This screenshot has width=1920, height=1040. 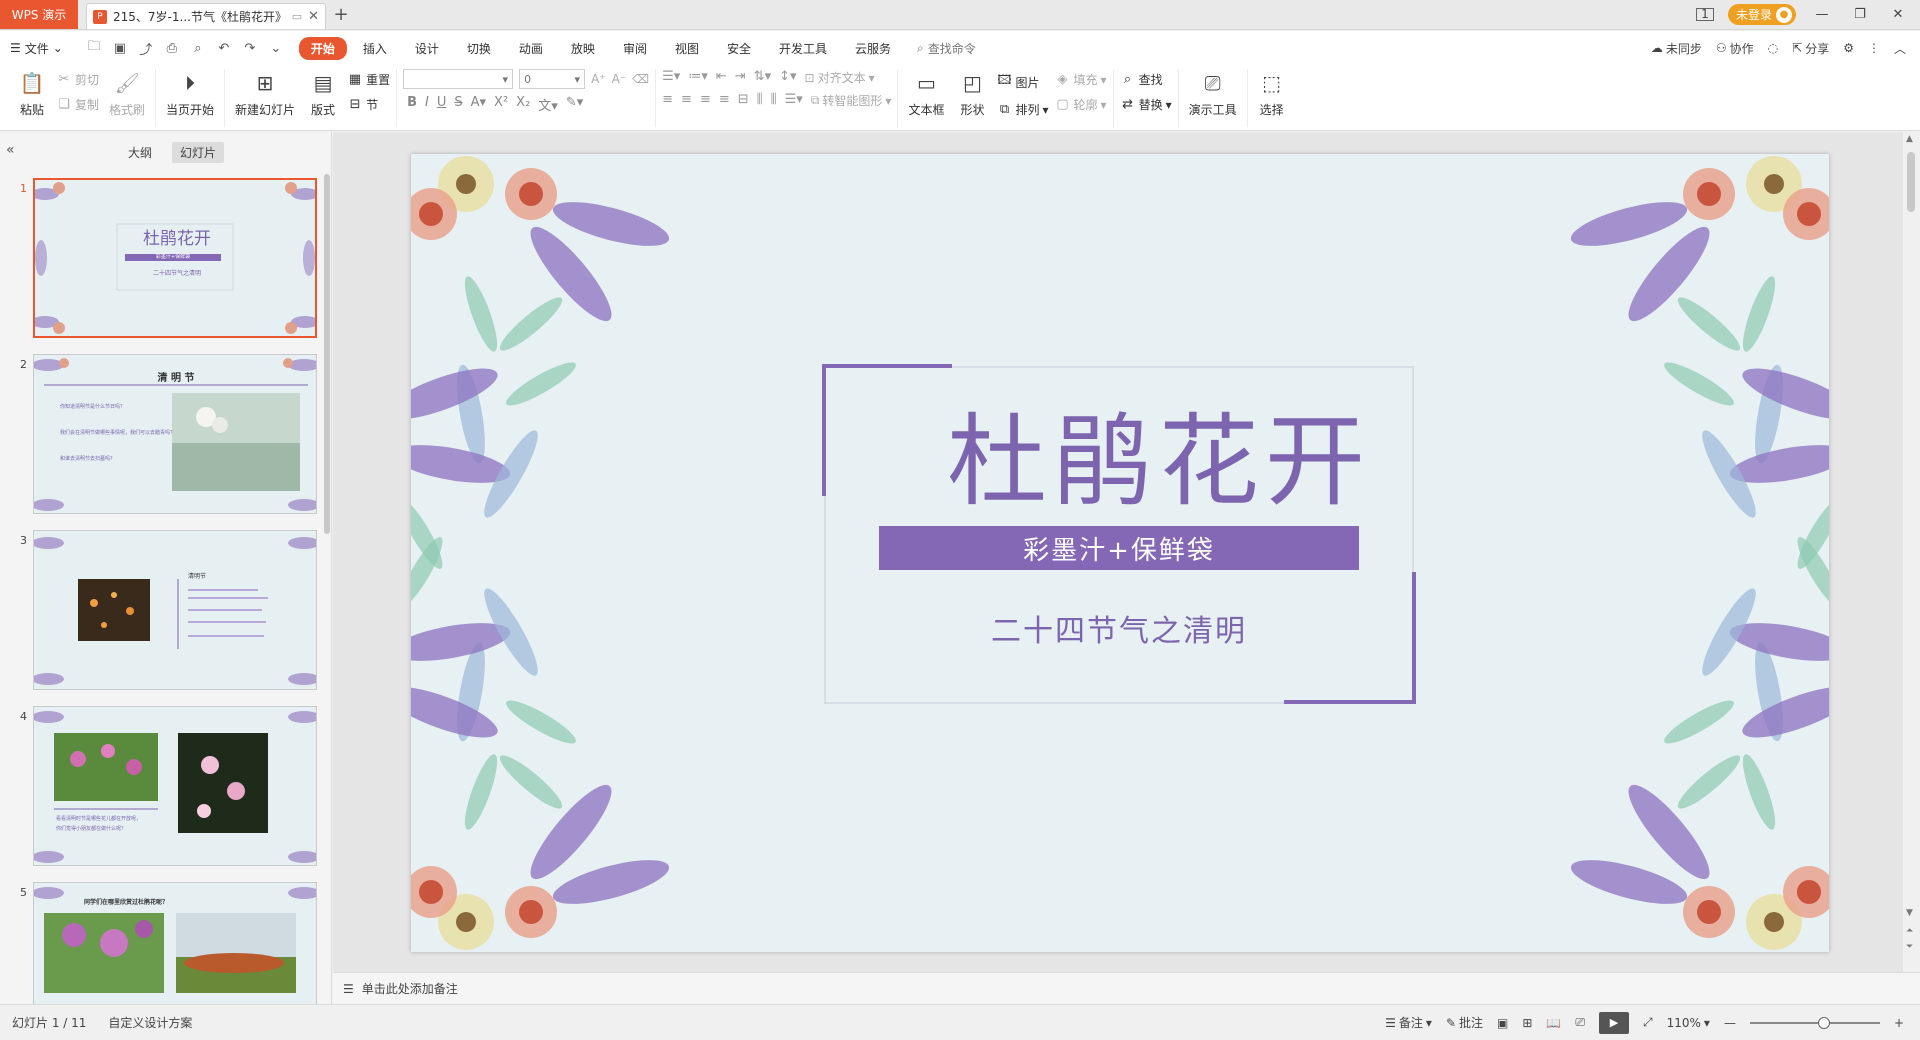 I want to click on line-spacing-icon: ↕▾, so click(x=787, y=77).